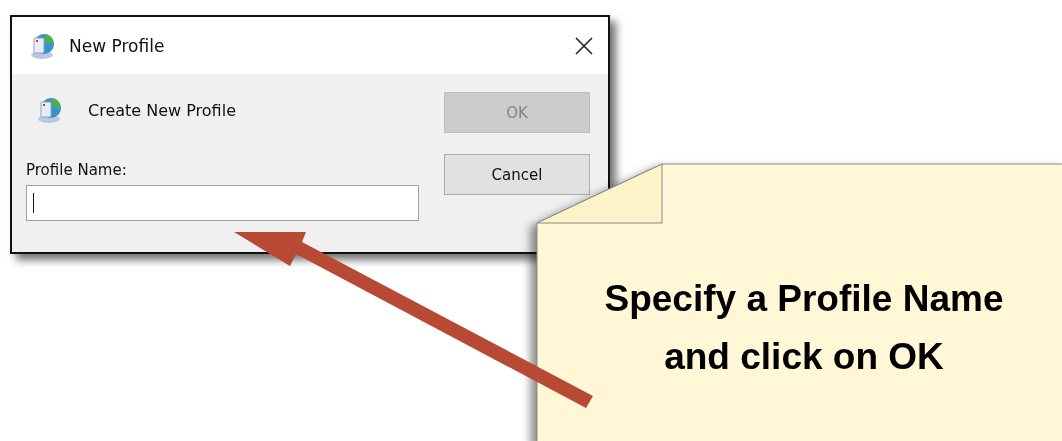 Image resolution: width=1062 pixels, height=441 pixels. I want to click on field-label: Profile Name:, so click(77, 170).